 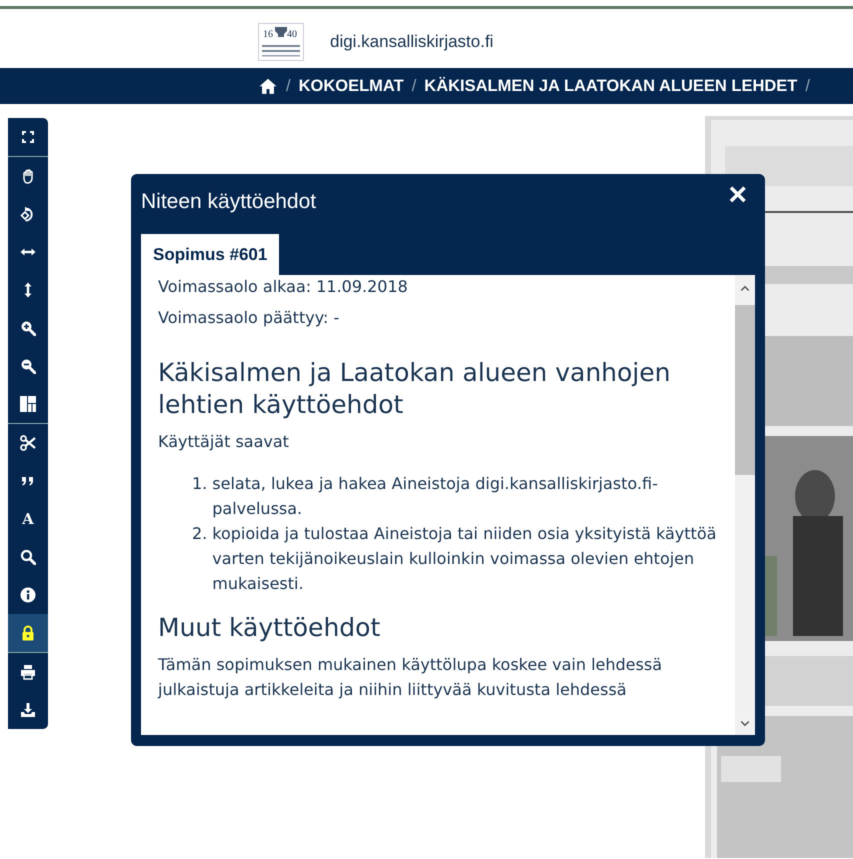 I want to click on section-heading: Käkisalmen ja Laatokan alueen vanhojen lehtien käyttöehdot, so click(x=415, y=389).